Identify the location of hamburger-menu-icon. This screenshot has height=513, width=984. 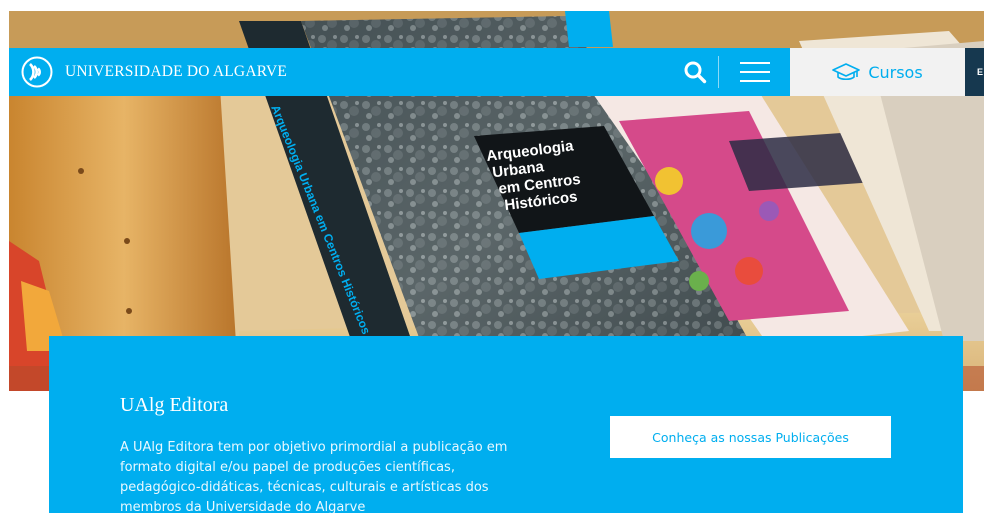
(755, 72).